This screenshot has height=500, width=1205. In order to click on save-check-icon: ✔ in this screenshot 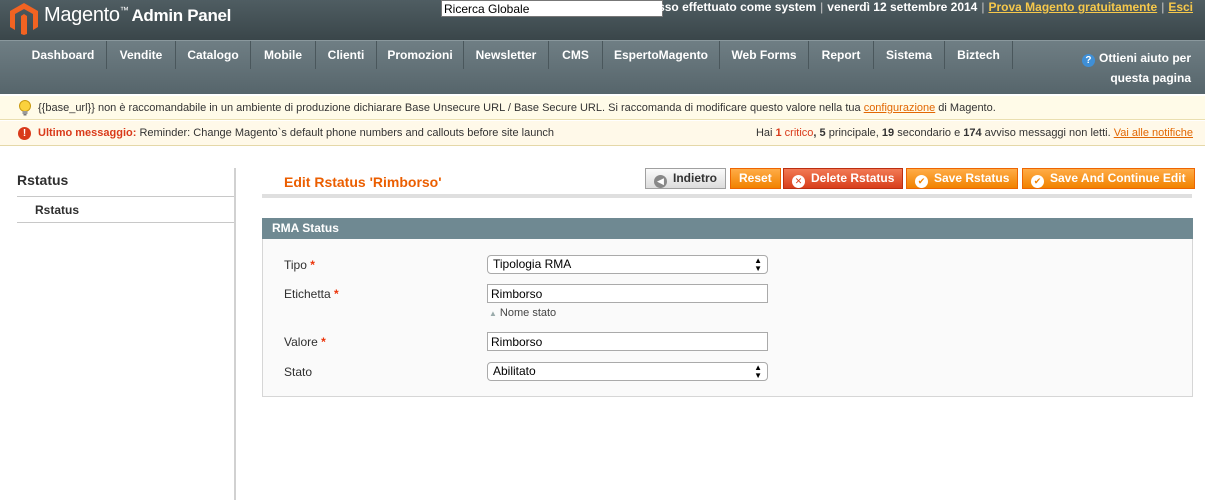, I will do `click(921, 181)`.